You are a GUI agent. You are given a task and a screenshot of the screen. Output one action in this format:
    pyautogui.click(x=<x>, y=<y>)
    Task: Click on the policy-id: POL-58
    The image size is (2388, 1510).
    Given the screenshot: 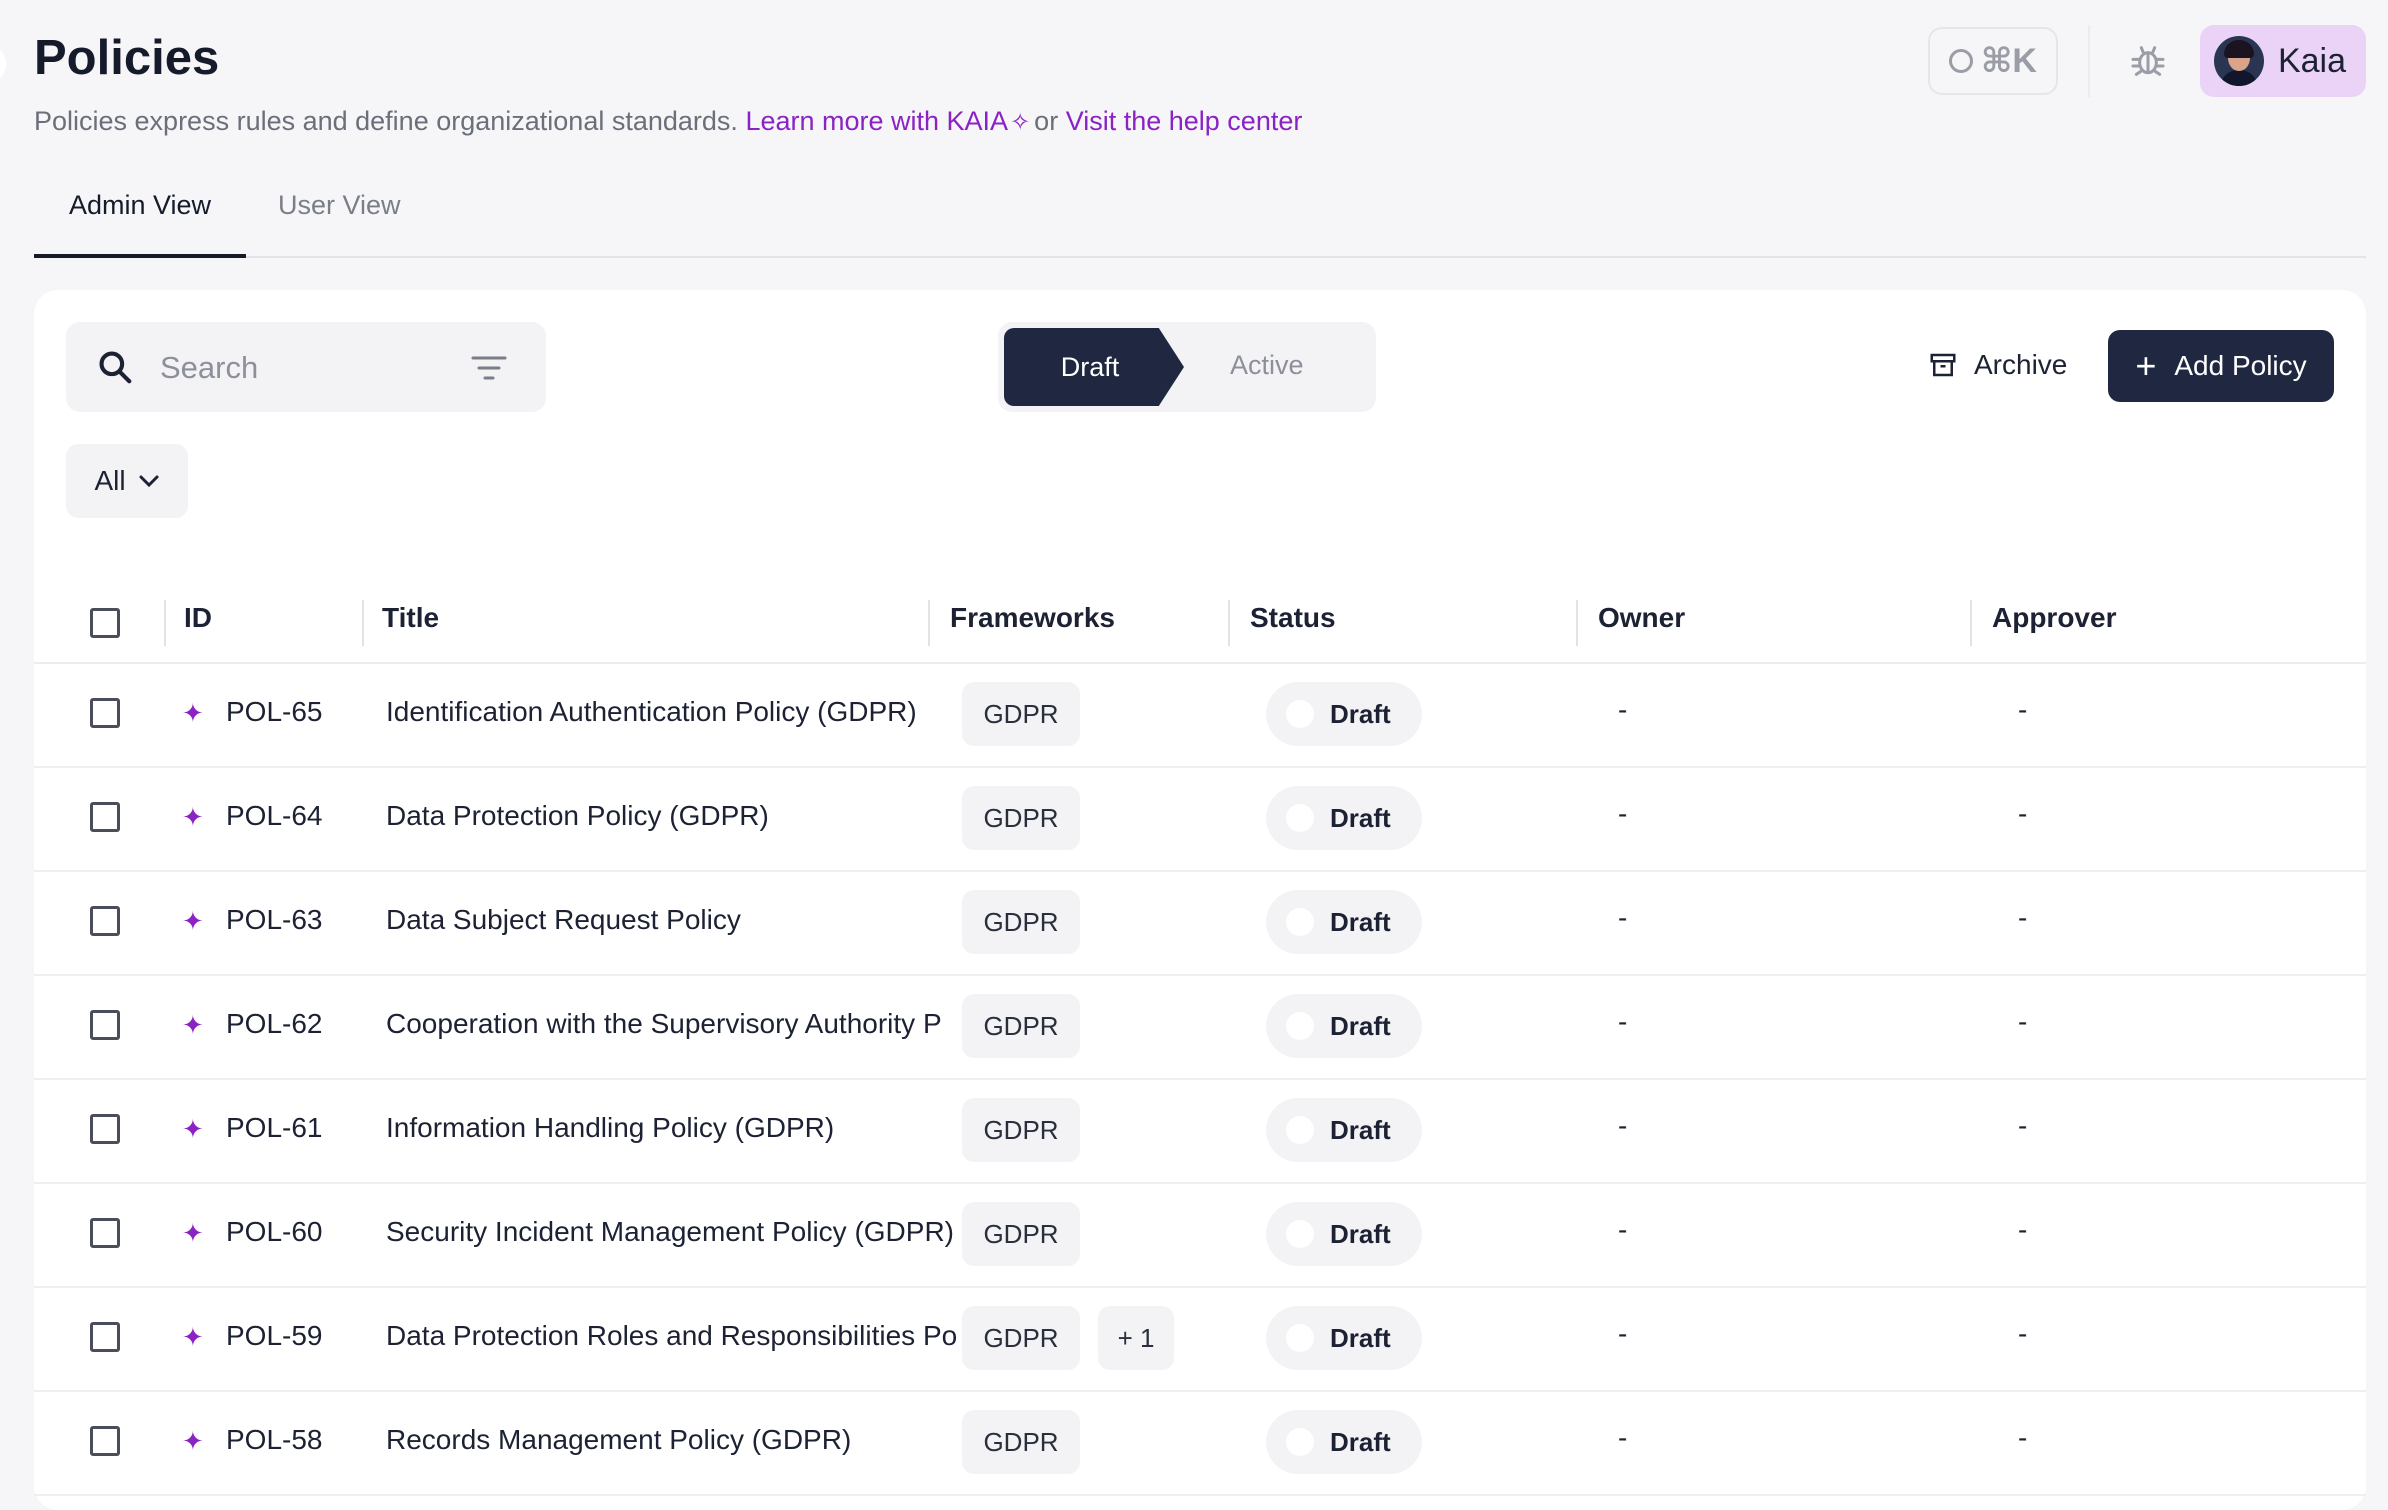 What is the action you would take?
    pyautogui.click(x=274, y=1439)
    